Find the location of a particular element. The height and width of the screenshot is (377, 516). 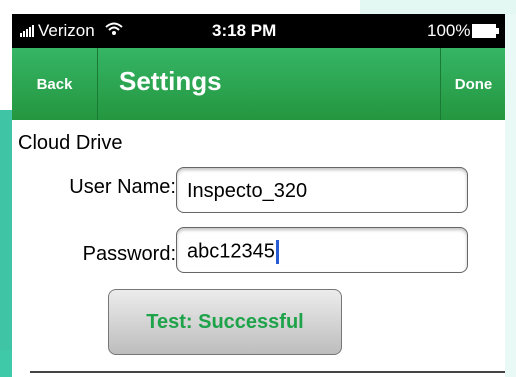

signal-bars-icon is located at coordinates (27, 31).